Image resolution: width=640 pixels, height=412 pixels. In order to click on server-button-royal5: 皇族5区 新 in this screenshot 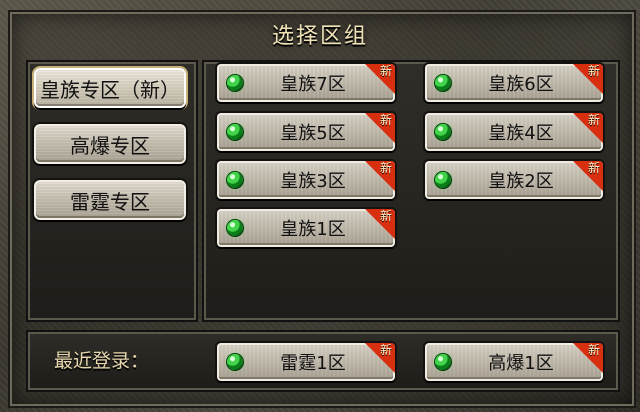, I will do `click(306, 132)`.